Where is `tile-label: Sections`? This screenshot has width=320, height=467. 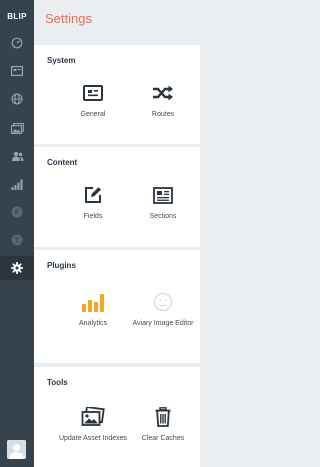 tile-label: Sections is located at coordinates (163, 216).